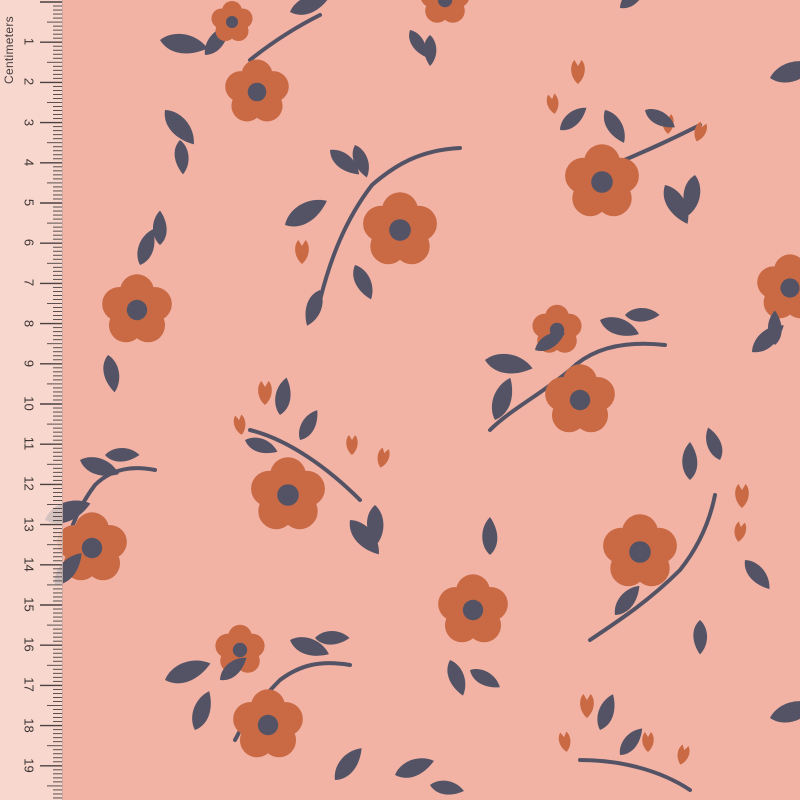 The height and width of the screenshot is (800, 800). I want to click on ruler-number: 16, so click(29, 644).